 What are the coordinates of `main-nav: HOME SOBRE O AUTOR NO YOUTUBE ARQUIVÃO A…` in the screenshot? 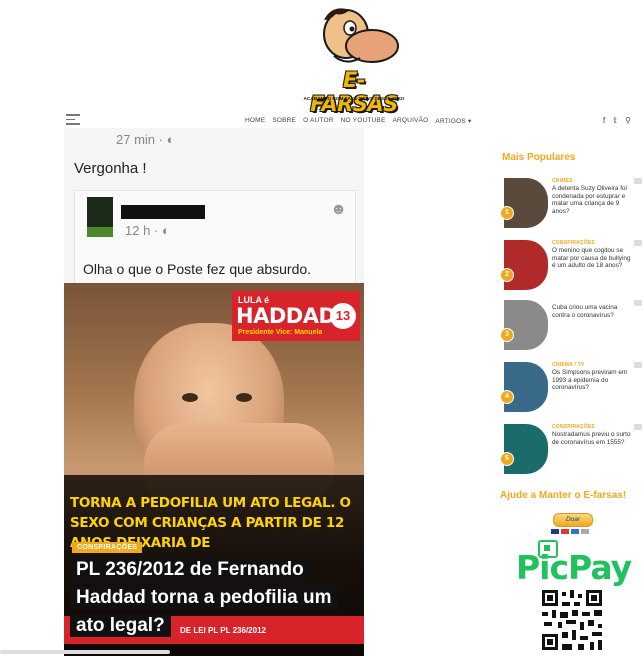 It's located at (358, 121).